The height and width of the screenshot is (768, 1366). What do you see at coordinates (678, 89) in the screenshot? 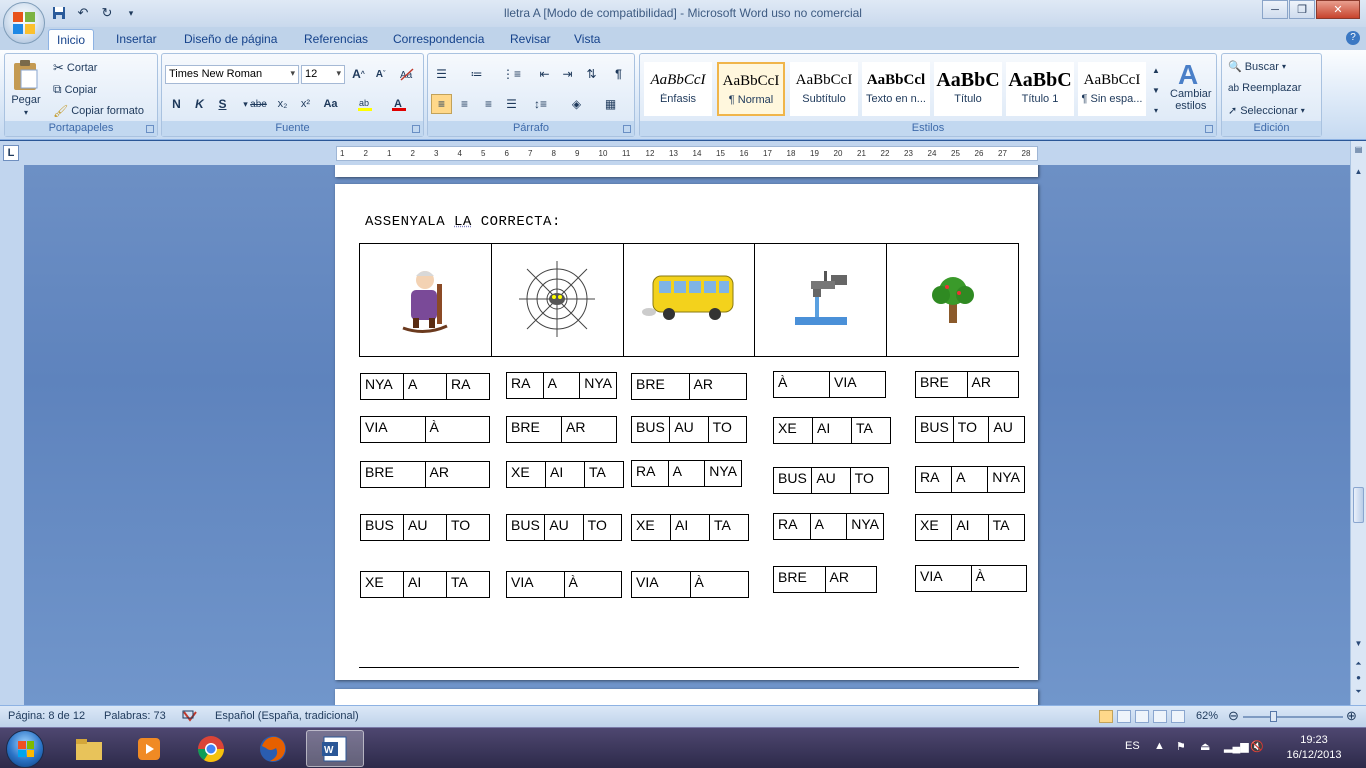
I see `style-enfasis: AaBbCcI Énfasis` at bounding box center [678, 89].